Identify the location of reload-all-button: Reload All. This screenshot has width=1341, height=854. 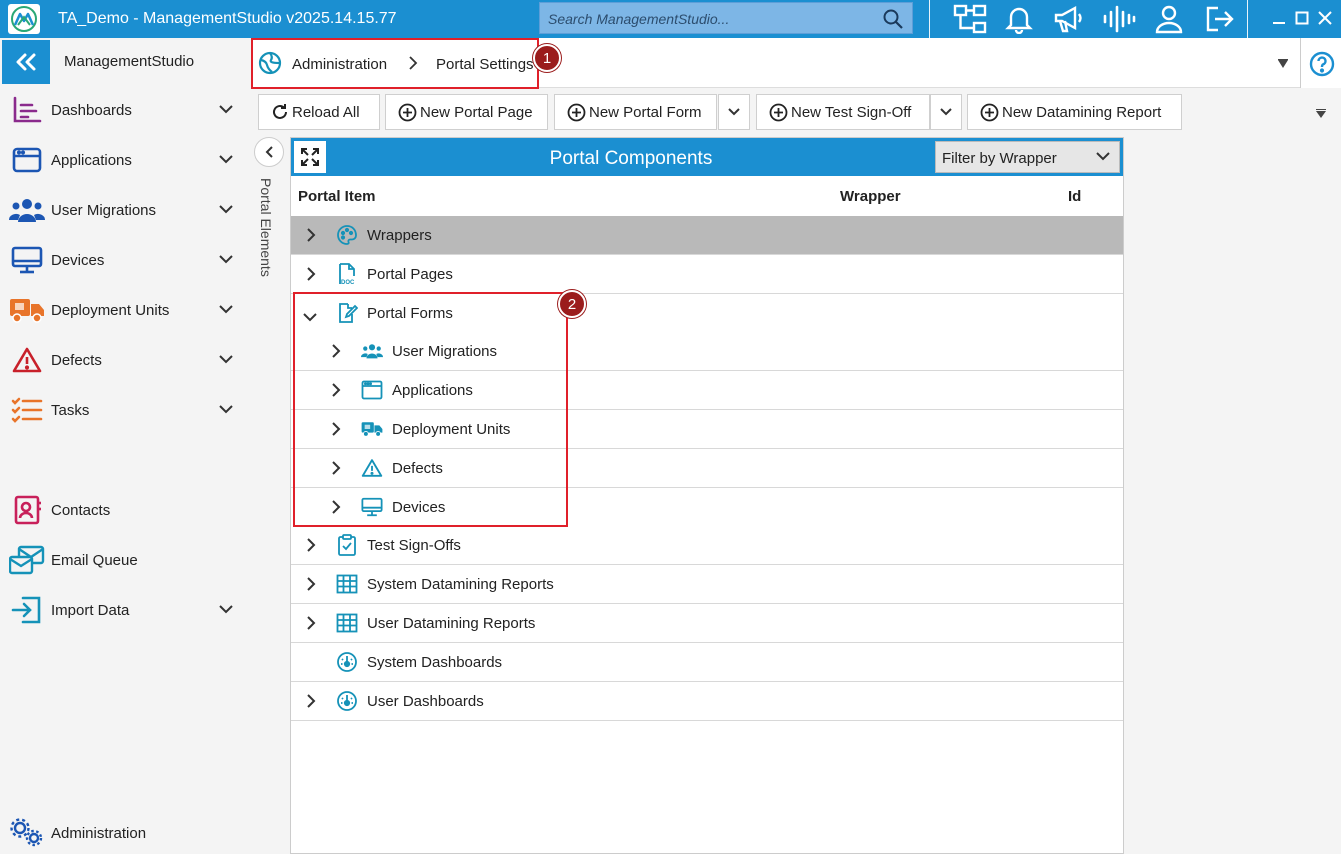
(319, 112).